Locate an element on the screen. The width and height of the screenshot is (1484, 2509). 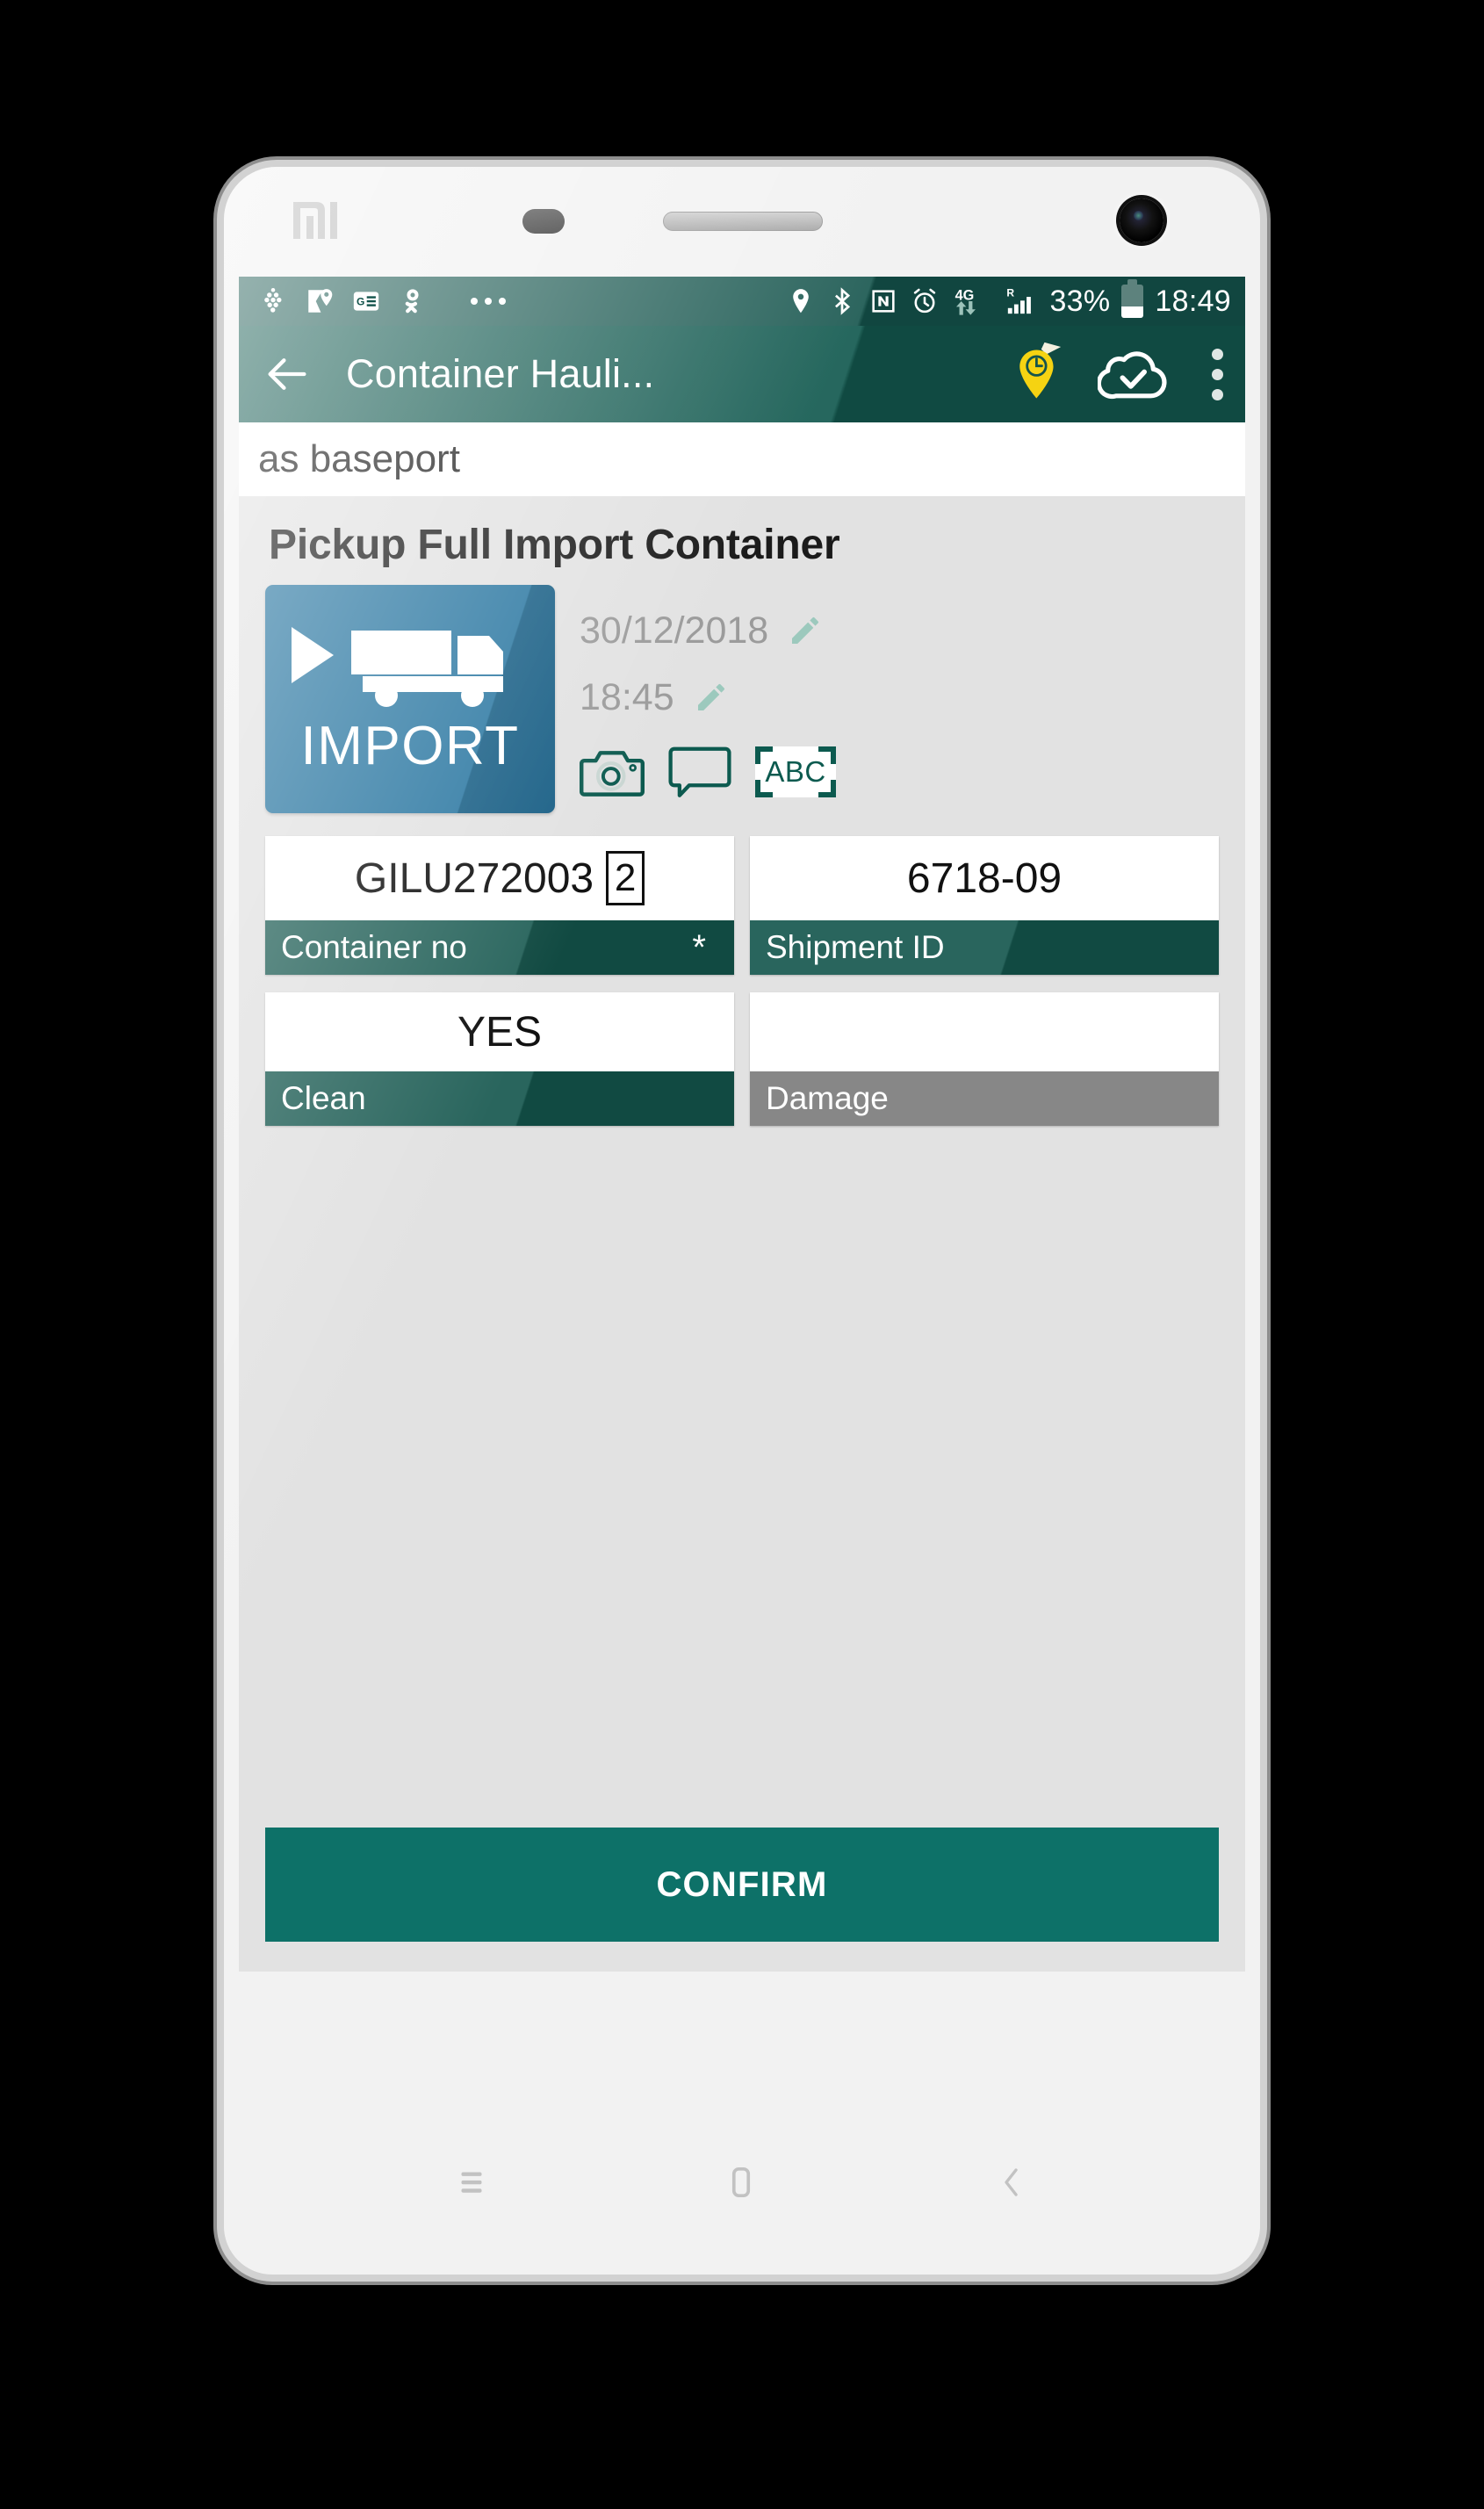
field-row-2: YES Clean Damage is located at coordinates (742, 1059).